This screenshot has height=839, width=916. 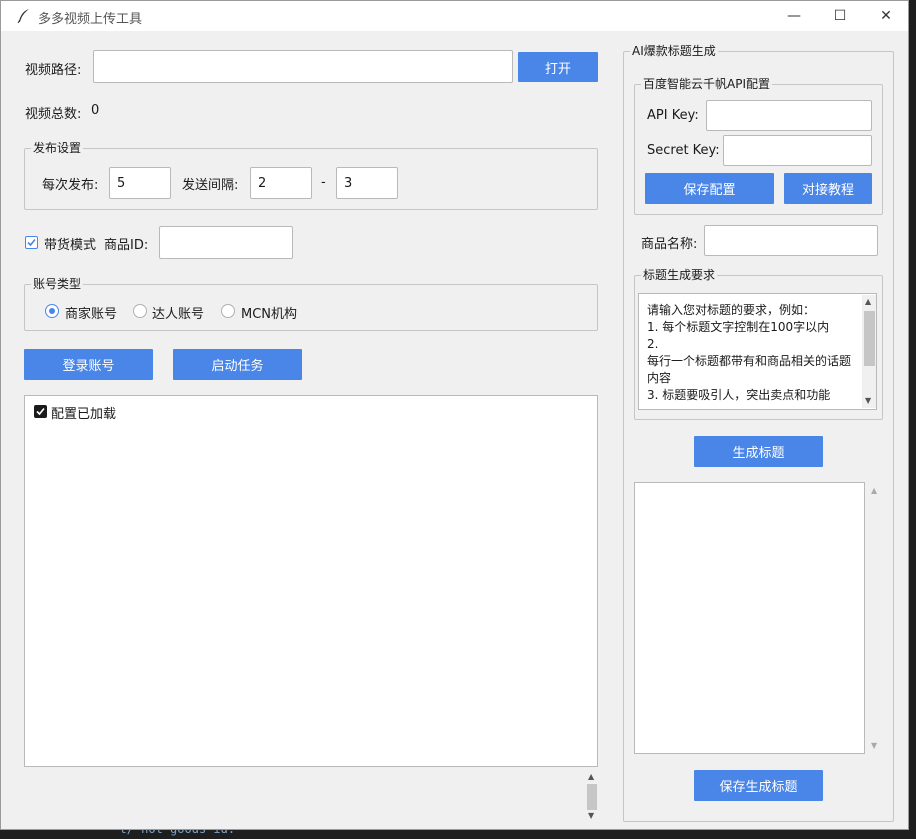 I want to click on save-config-button: 保存配置, so click(x=709, y=188).